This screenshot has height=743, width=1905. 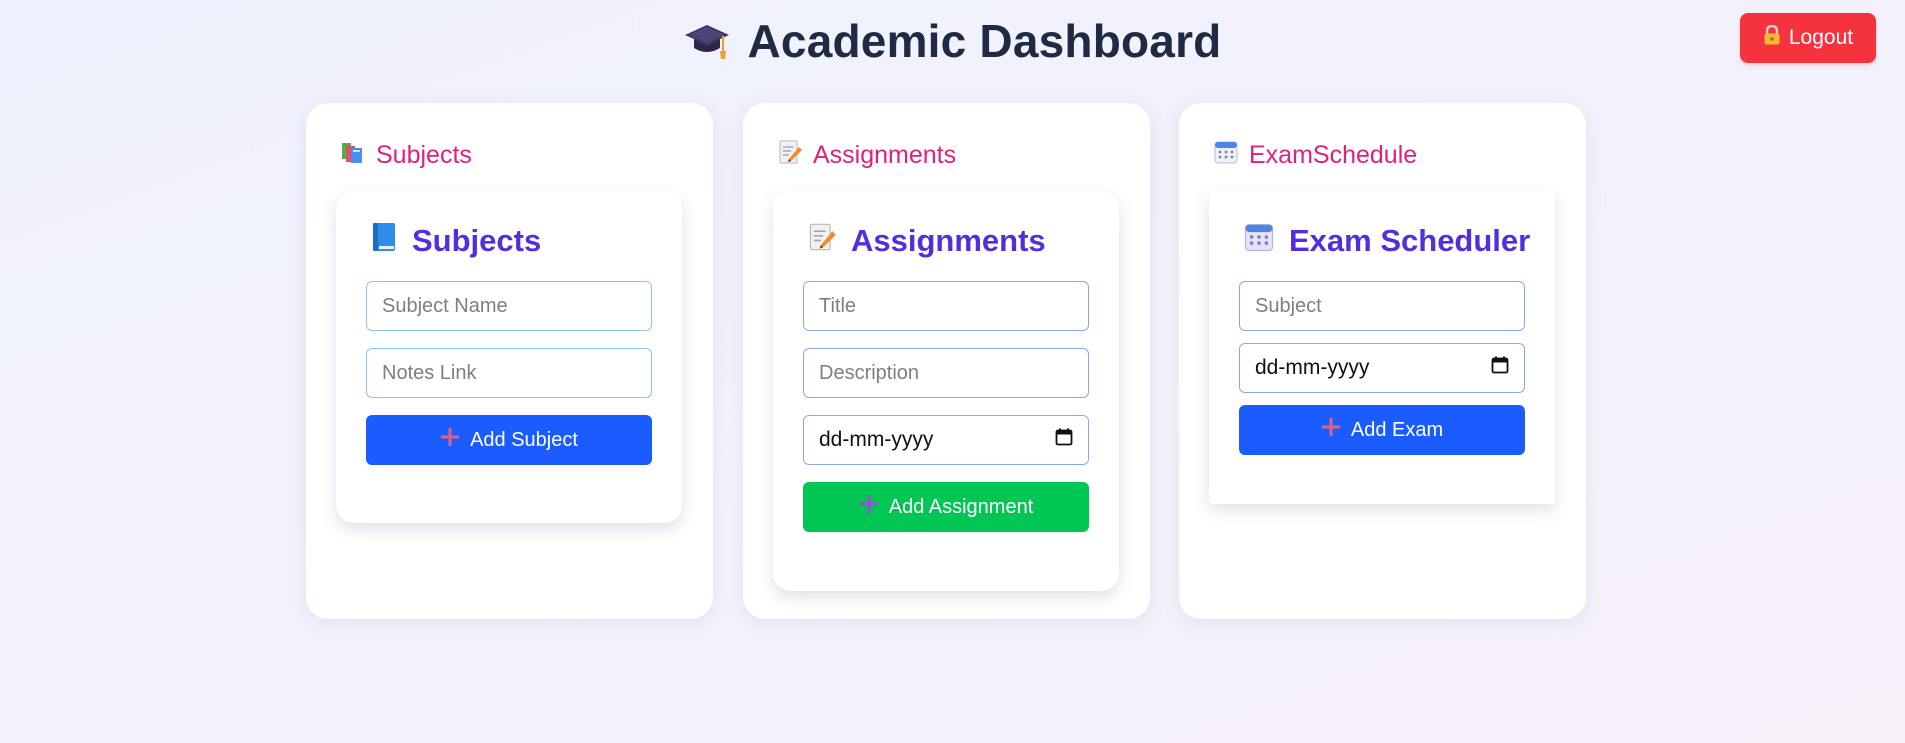 I want to click on assignments-panel: Assignments dd-mm-yyyy Ad, so click(x=946, y=391).